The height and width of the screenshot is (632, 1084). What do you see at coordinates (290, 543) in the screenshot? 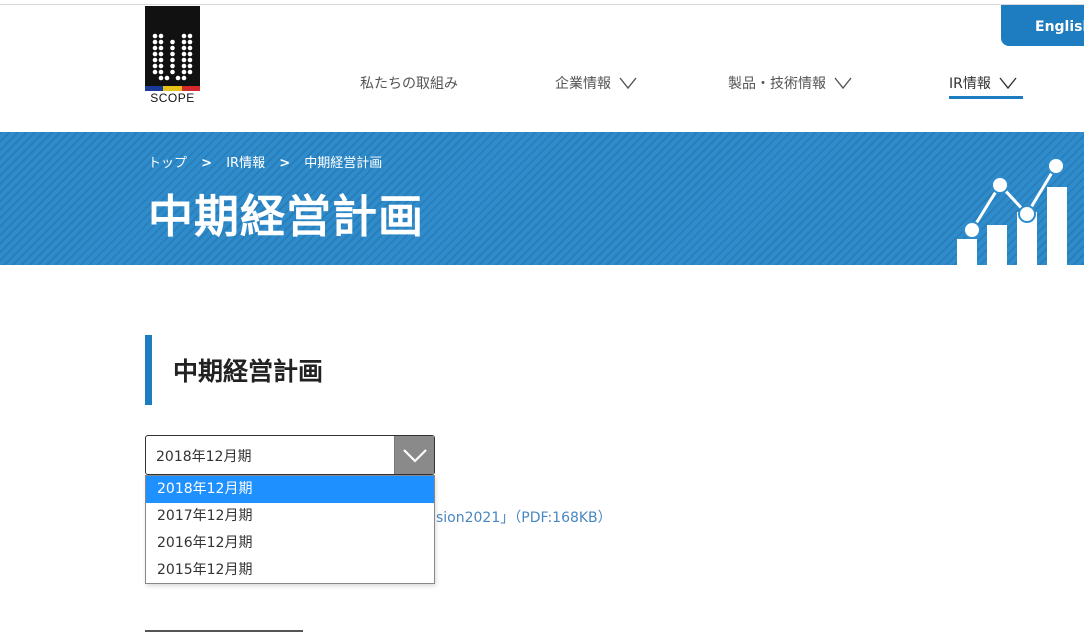
I see `period-option: 2016年12月期` at bounding box center [290, 543].